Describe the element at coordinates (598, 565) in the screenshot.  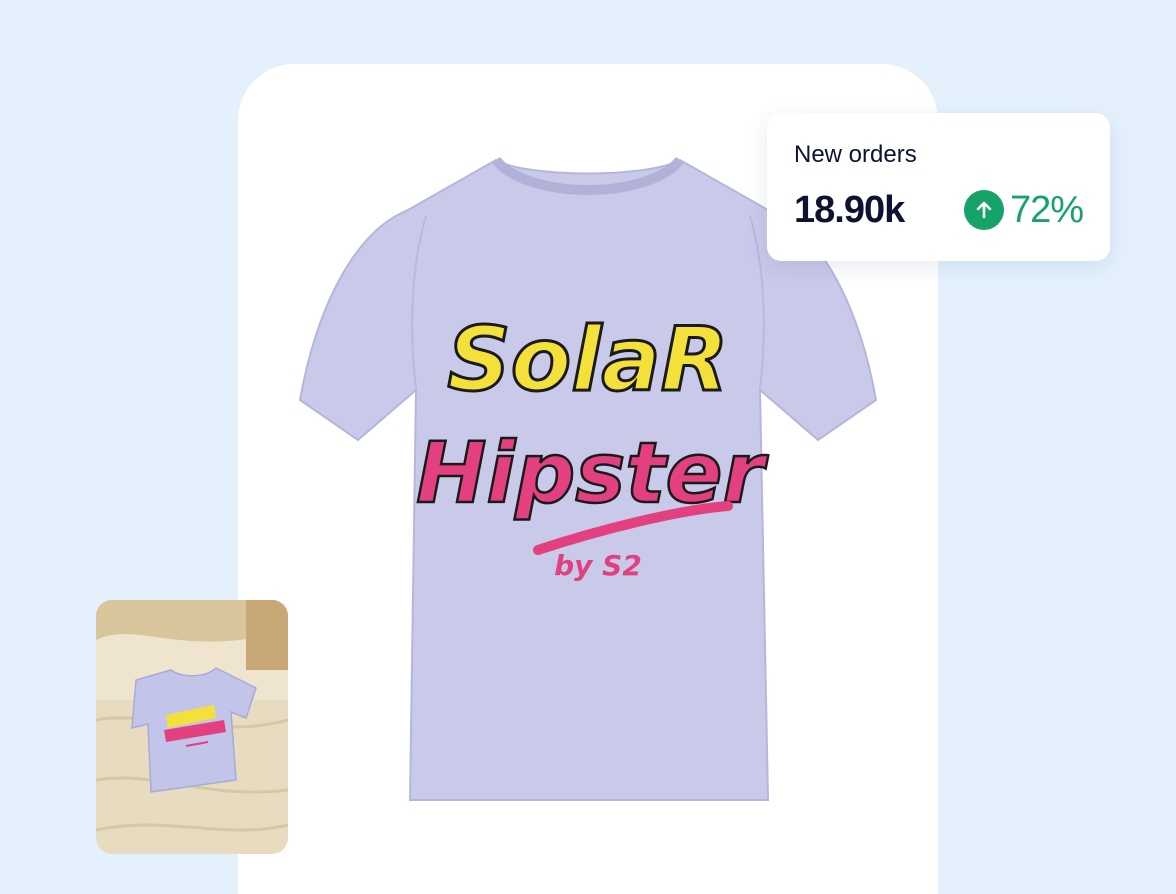
I see `print-line3: by S2` at that location.